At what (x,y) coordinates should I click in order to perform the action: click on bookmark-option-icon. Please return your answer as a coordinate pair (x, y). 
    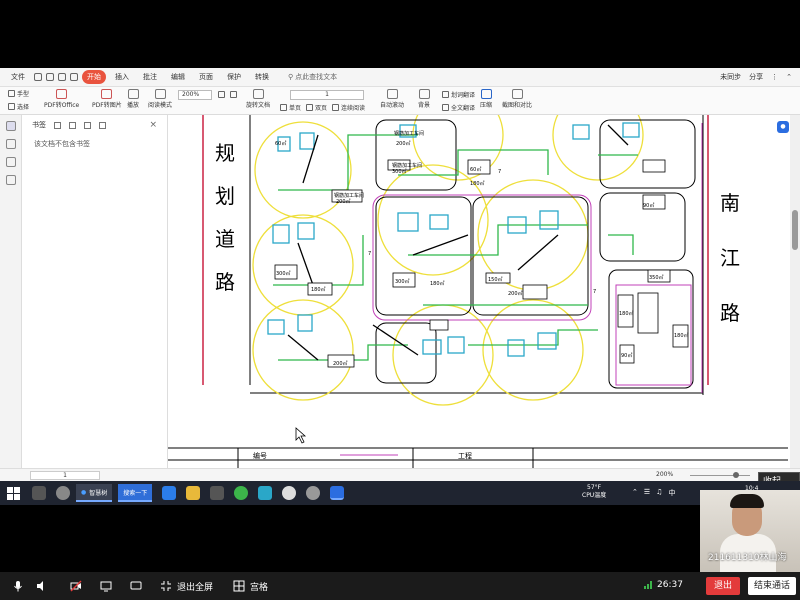
    Looking at the image, I should click on (102, 125).